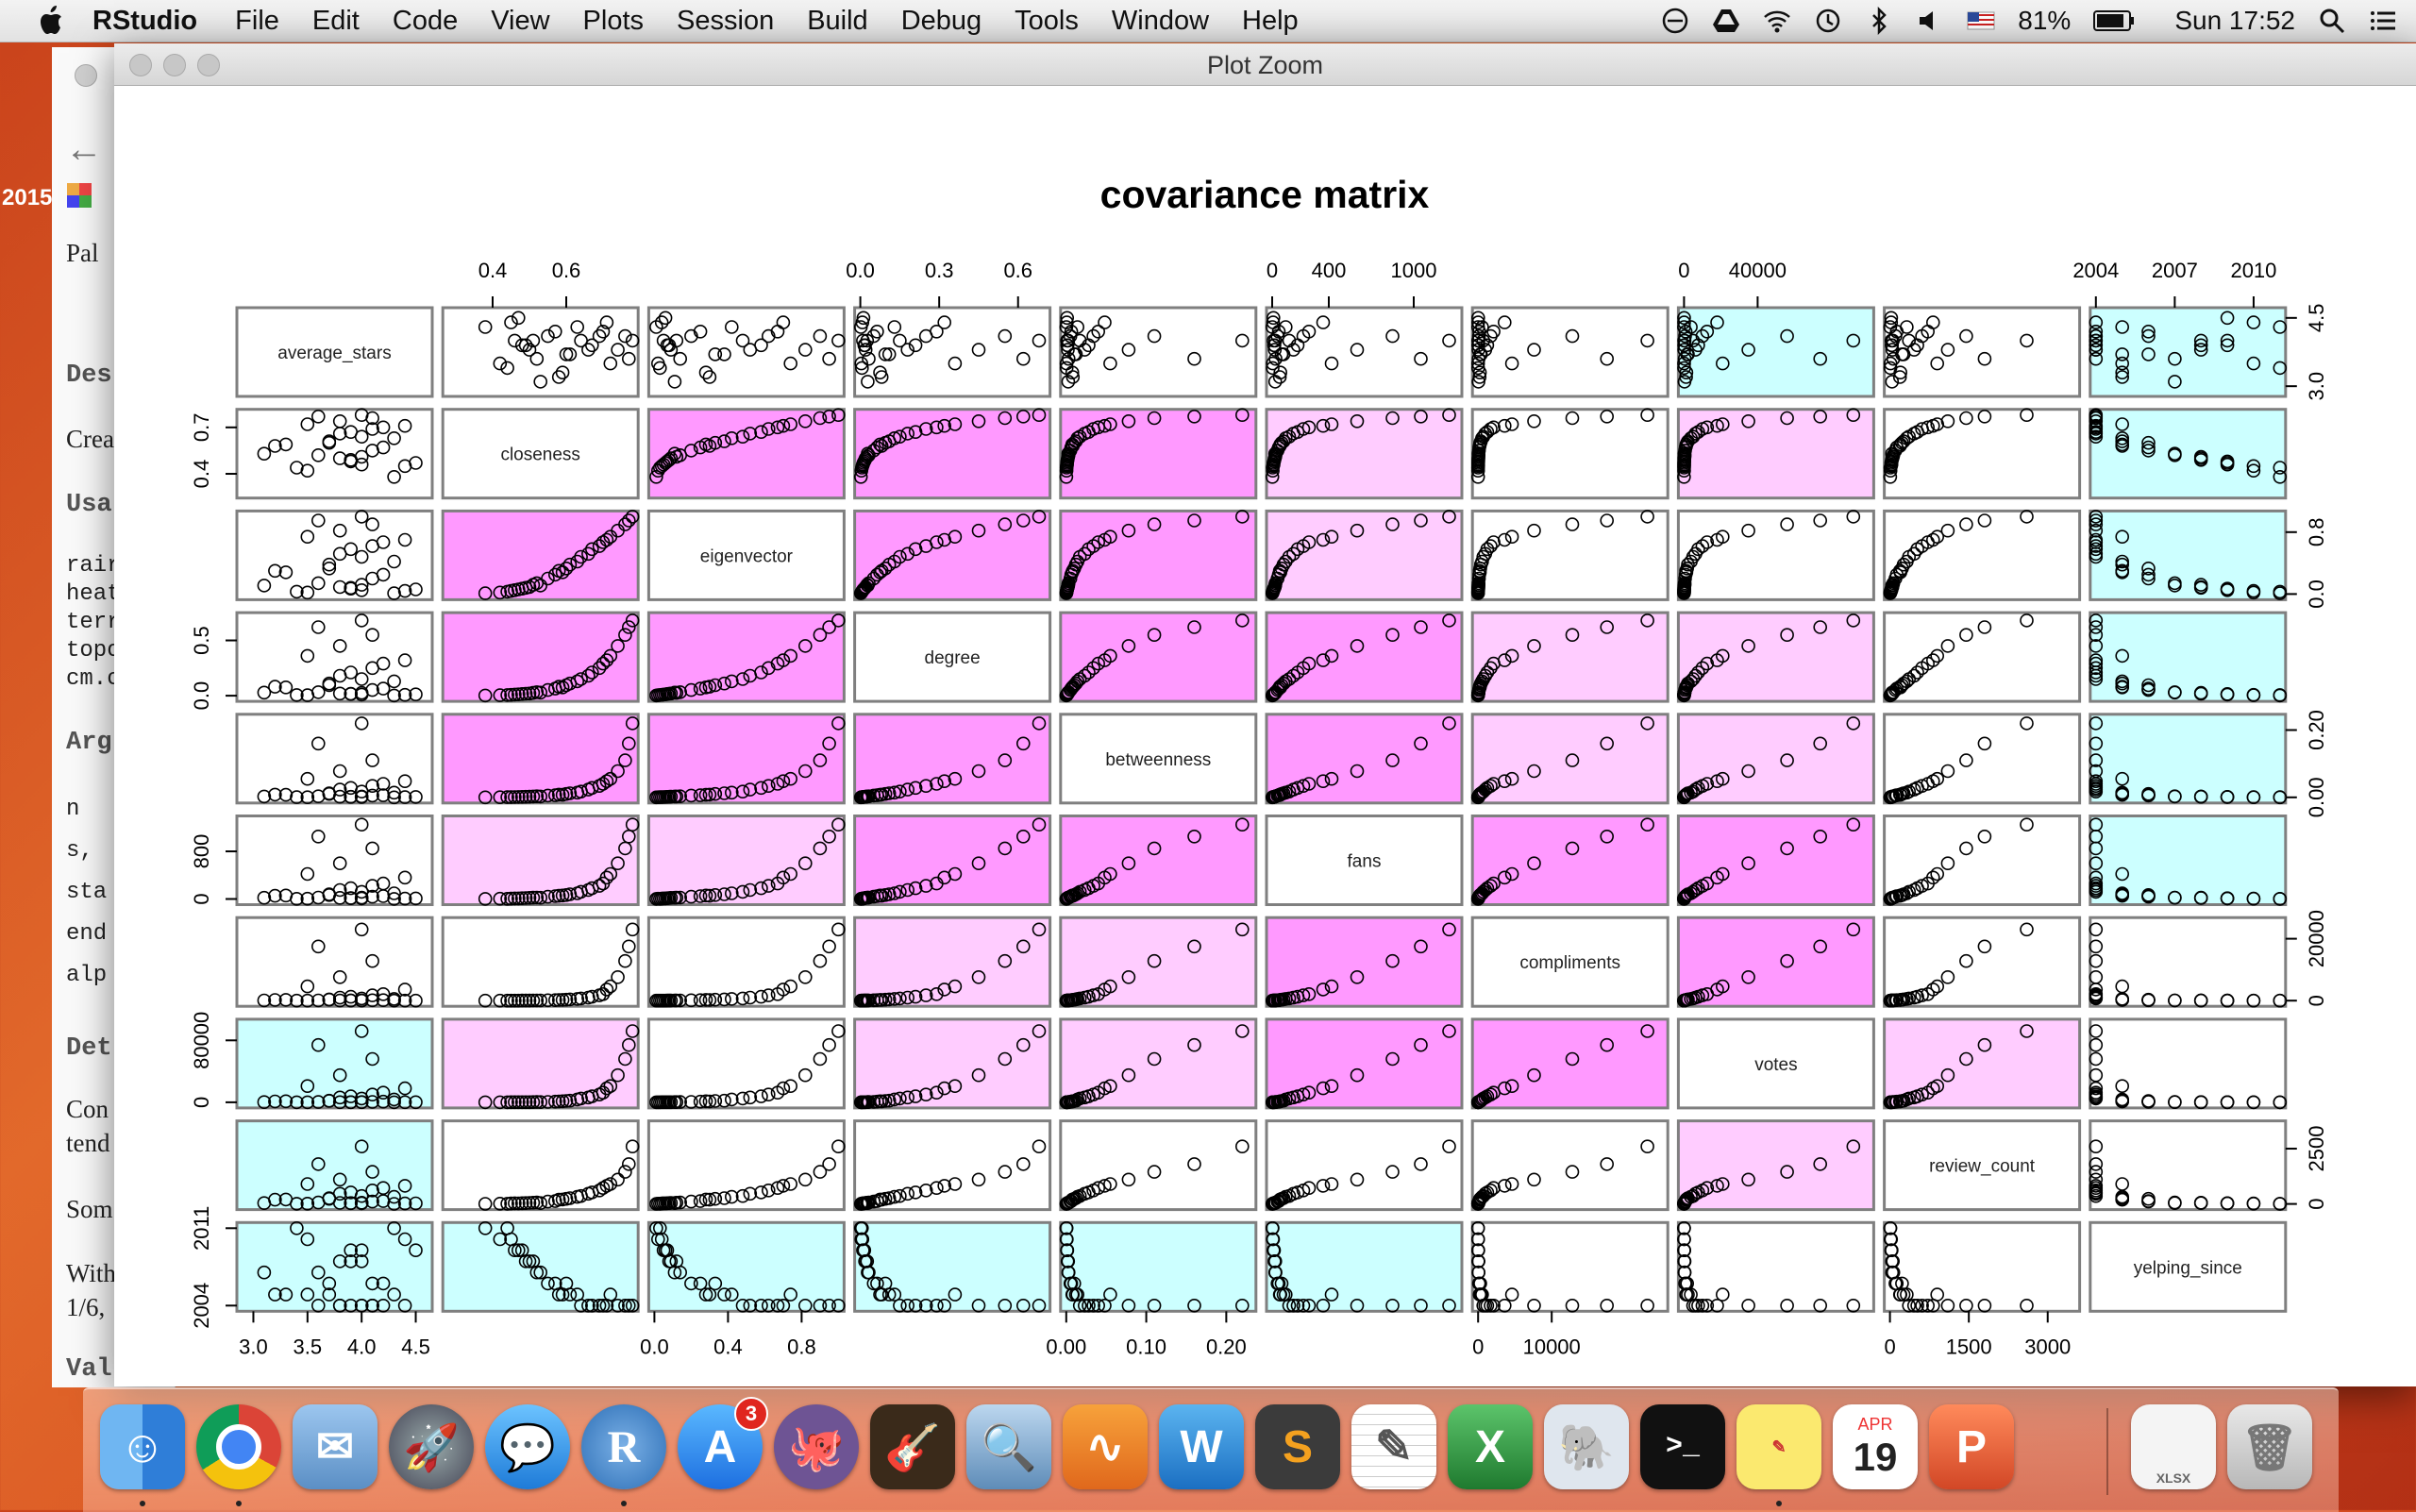  Describe the element at coordinates (1983, 860) in the screenshot. I see `panel-r5-c8` at that location.